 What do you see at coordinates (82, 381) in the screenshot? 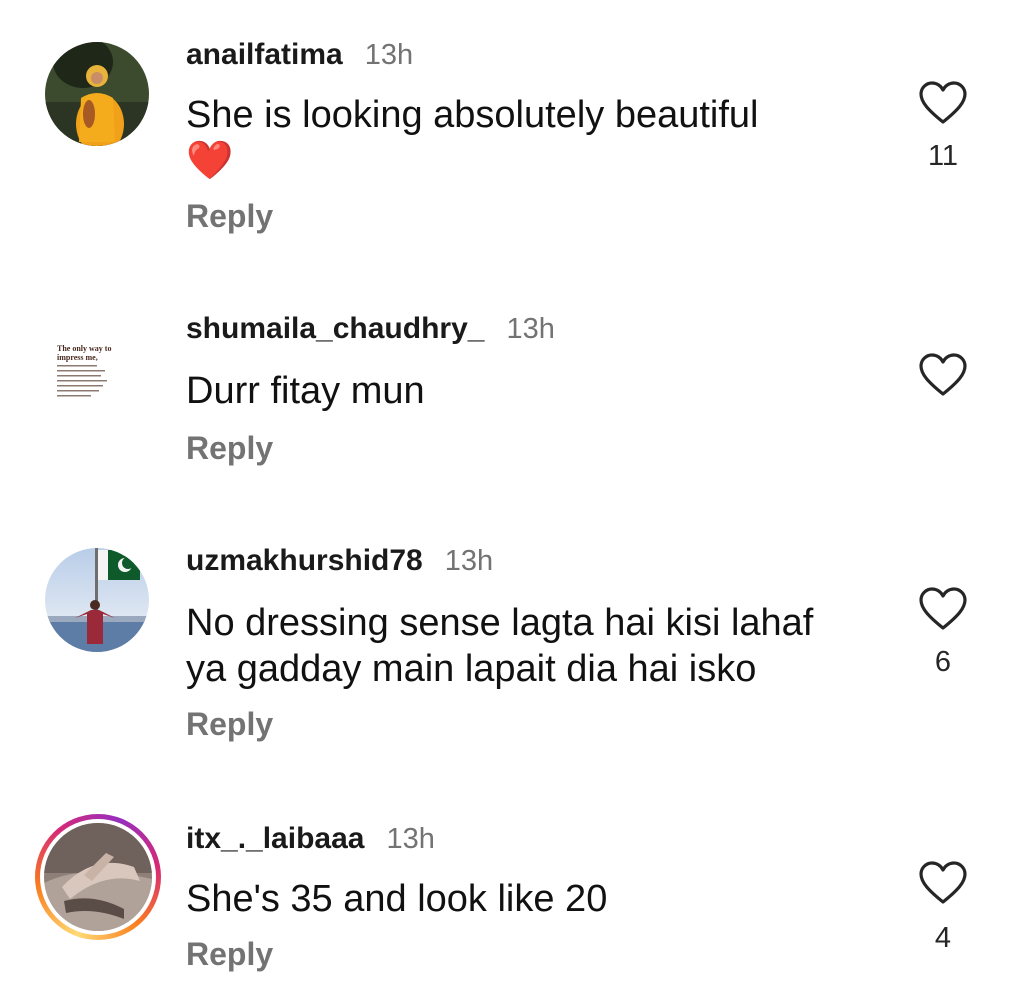
I see `quote-card-icon` at bounding box center [82, 381].